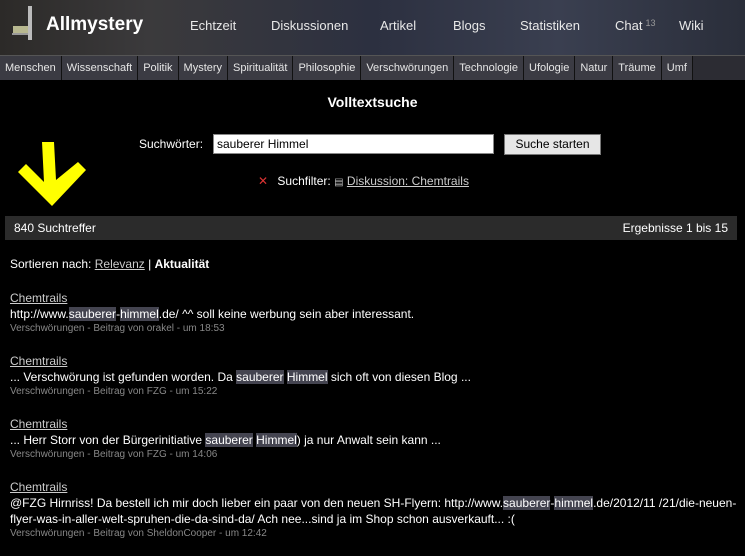  Describe the element at coordinates (263, 181) in the screenshot. I see `remove-filter-icon: ✕` at that location.